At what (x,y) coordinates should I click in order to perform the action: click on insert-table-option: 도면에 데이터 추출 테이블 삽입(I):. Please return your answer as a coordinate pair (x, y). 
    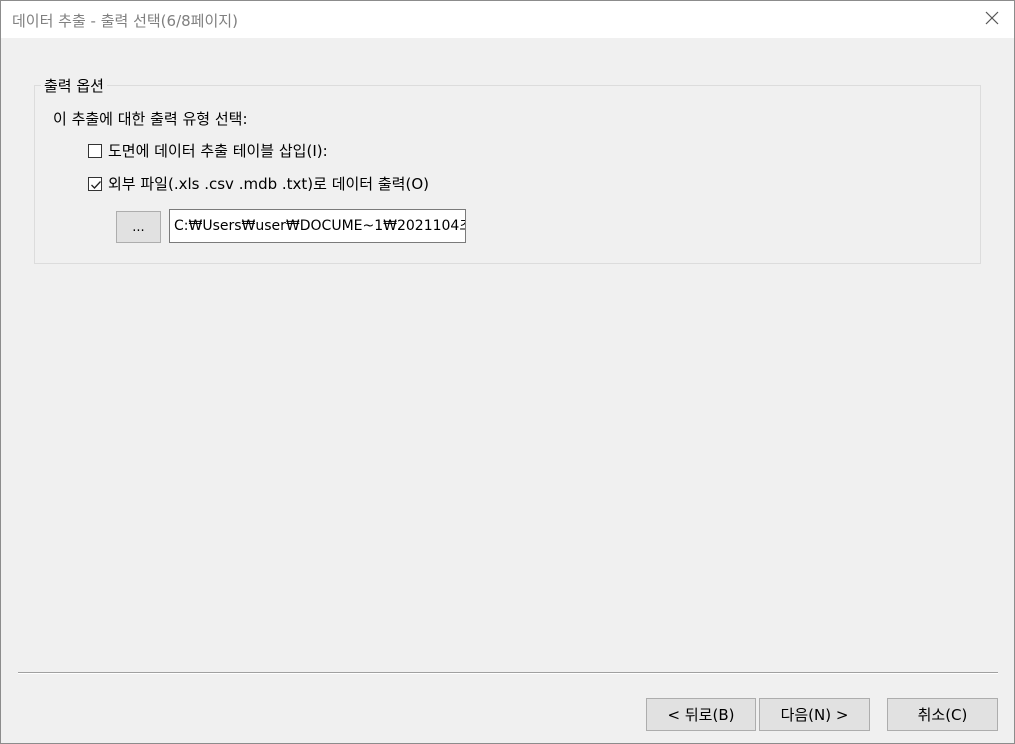
    Looking at the image, I should click on (208, 150).